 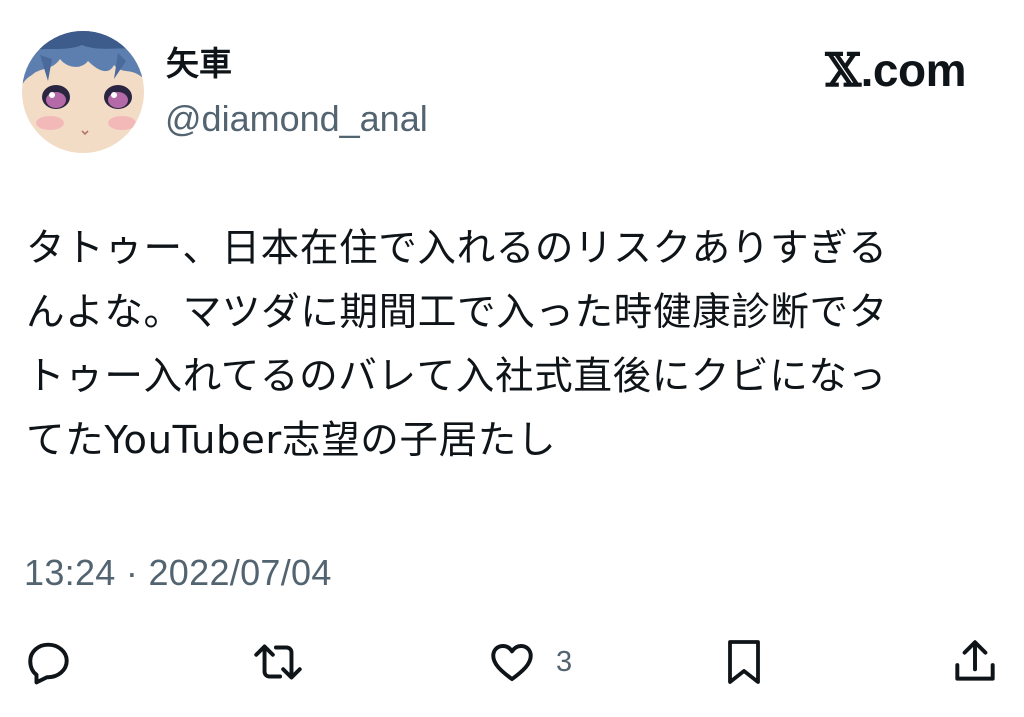 I want to click on bookmark-icon, so click(x=744, y=662).